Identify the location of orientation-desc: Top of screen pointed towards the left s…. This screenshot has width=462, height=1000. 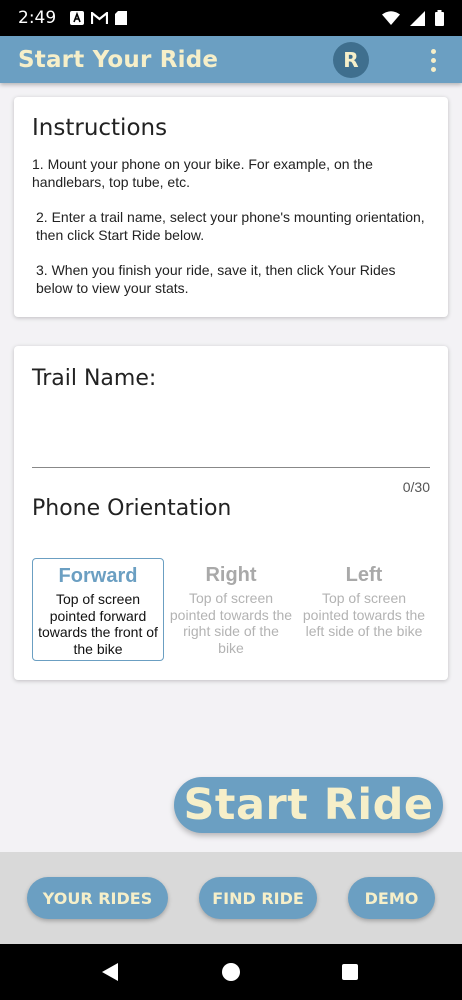
(364, 614).